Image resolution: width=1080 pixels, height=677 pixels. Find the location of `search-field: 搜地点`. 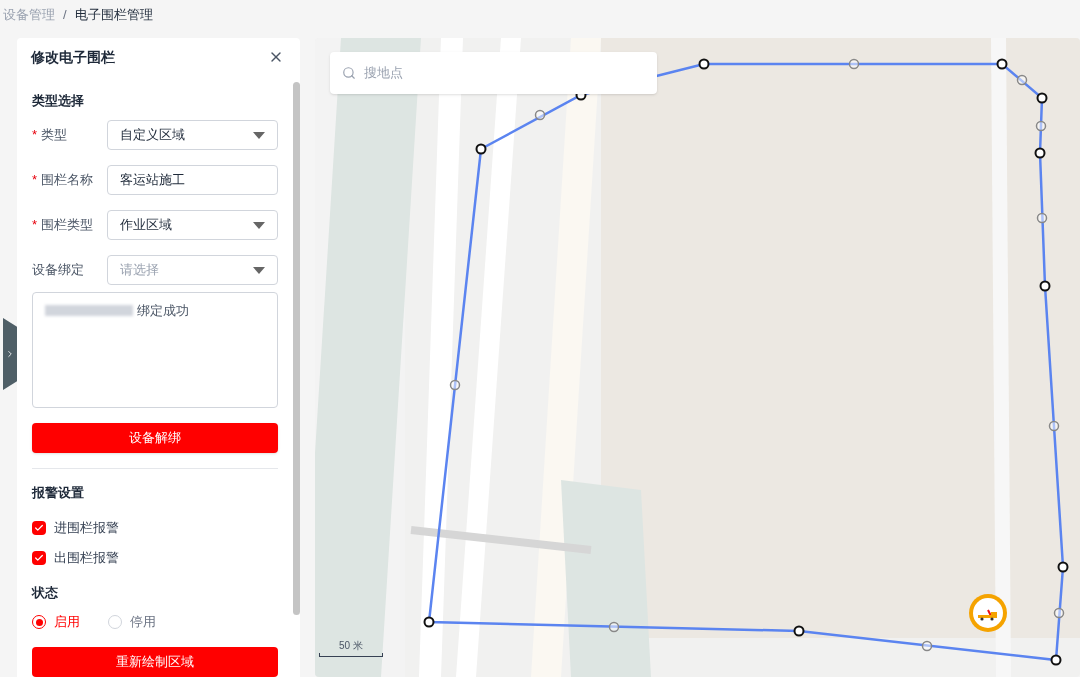

search-field: 搜地点 is located at coordinates (493, 73).